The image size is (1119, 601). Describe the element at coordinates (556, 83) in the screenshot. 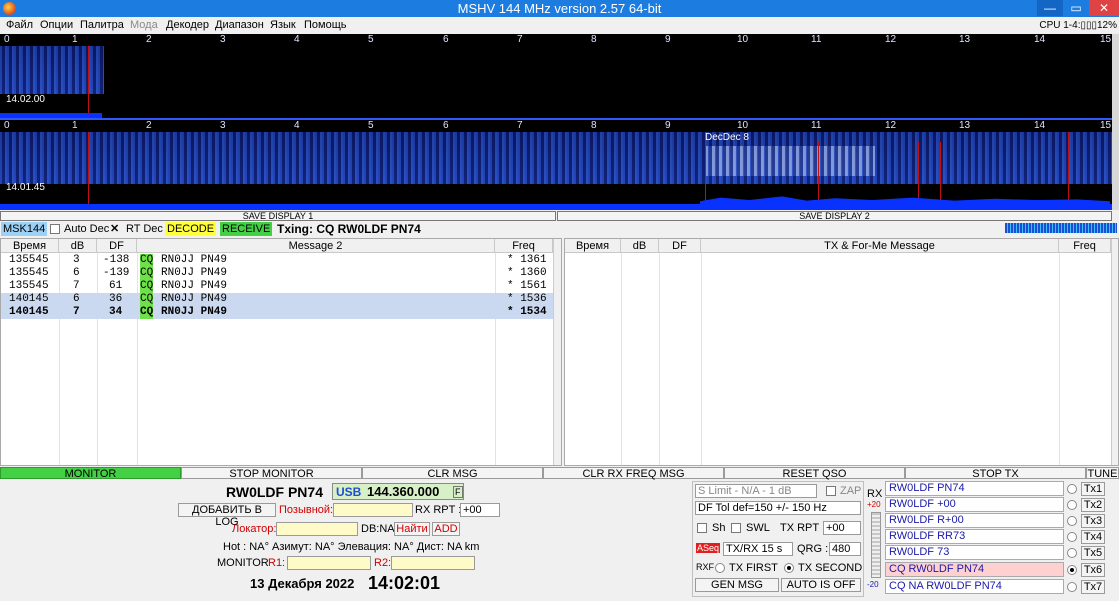

I see `waterfall-top: 14.02.00` at that location.